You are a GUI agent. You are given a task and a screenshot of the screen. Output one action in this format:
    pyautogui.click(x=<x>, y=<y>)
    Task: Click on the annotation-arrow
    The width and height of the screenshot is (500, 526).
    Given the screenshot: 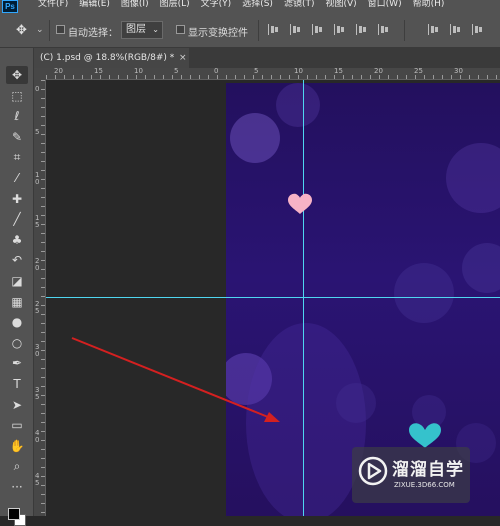 What is the action you would take?
    pyautogui.click(x=170, y=377)
    